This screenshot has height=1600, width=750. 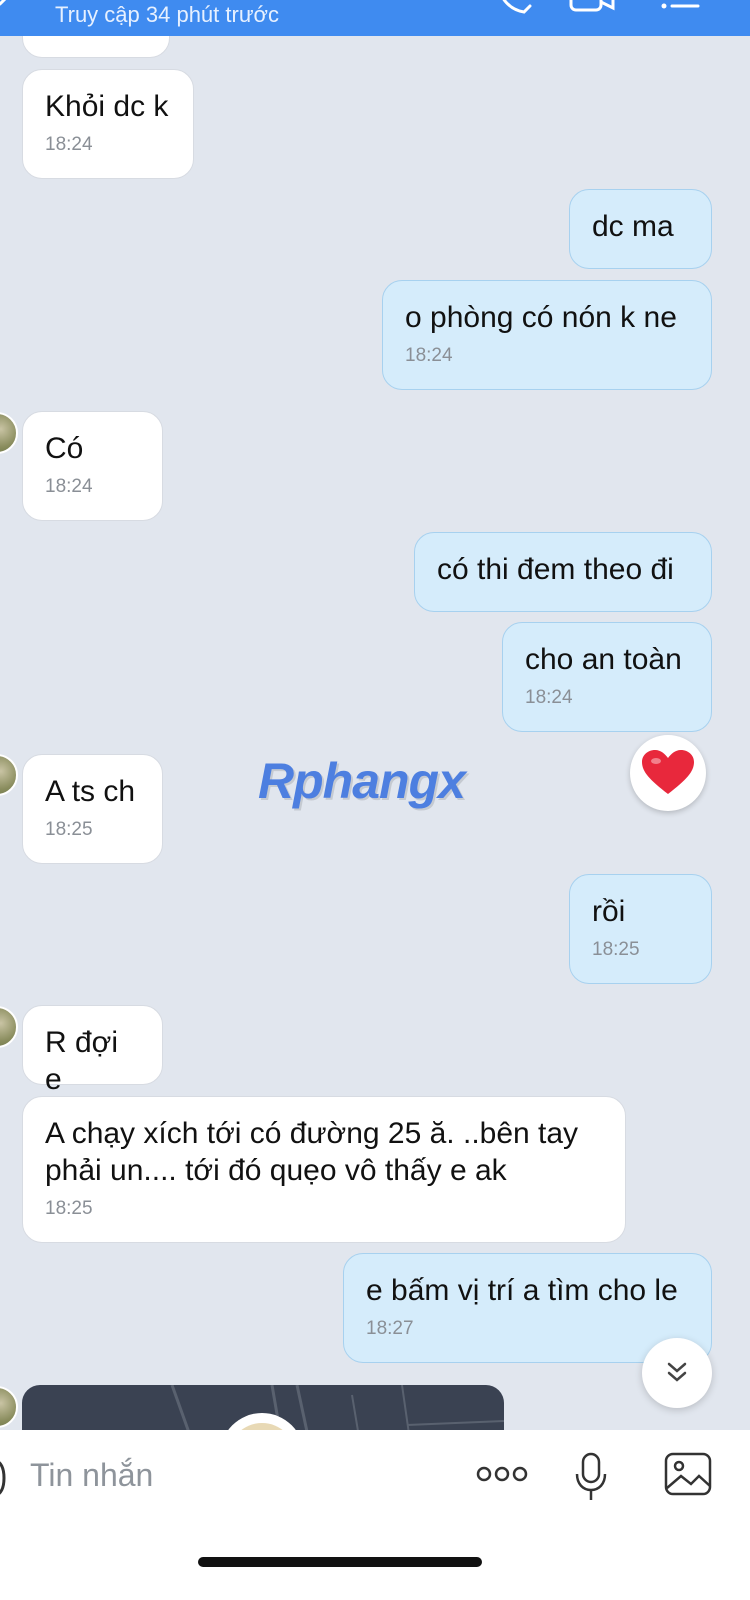 What do you see at coordinates (96, 47) in the screenshot?
I see `message-bubble-partial` at bounding box center [96, 47].